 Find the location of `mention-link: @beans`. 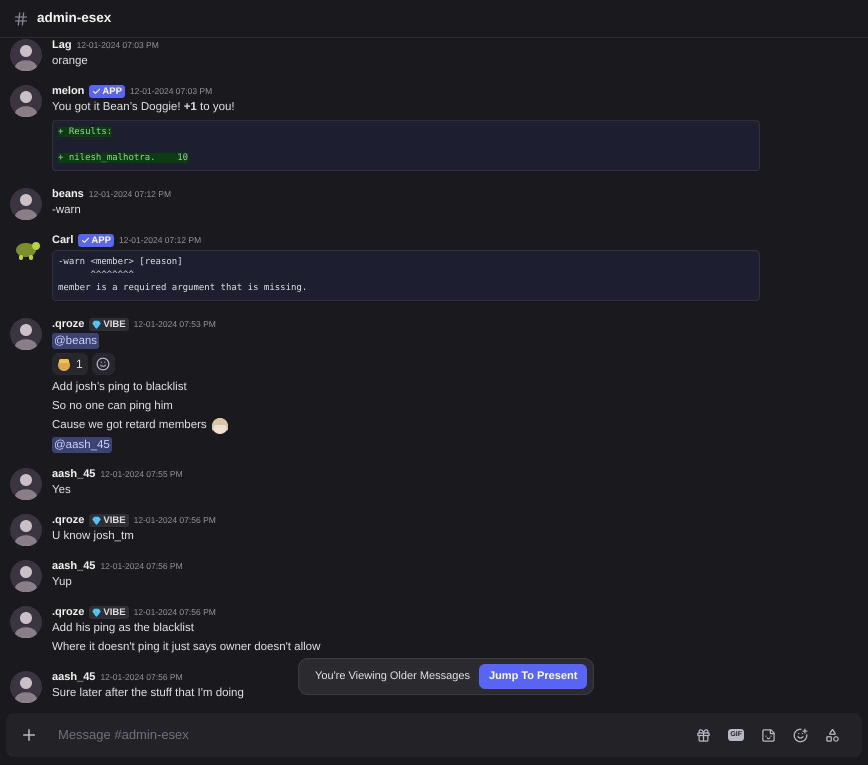

mention-link: @beans is located at coordinates (76, 340).